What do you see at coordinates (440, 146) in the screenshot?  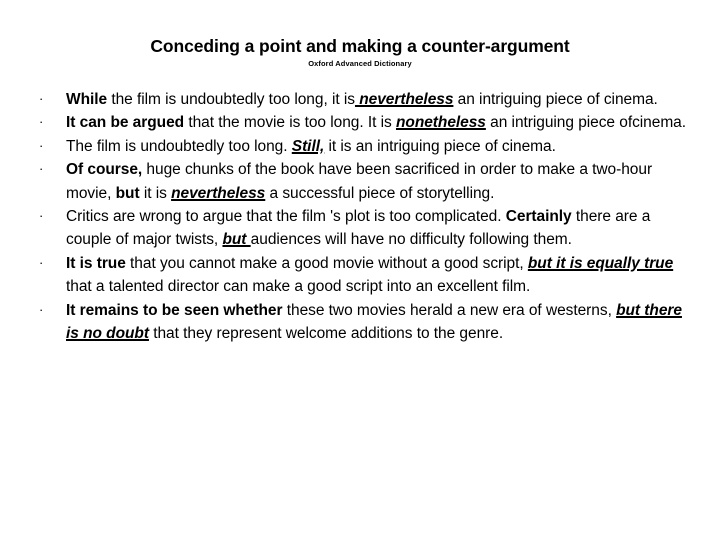 I see `text-run: it is an intriguing piece of cinema.` at bounding box center [440, 146].